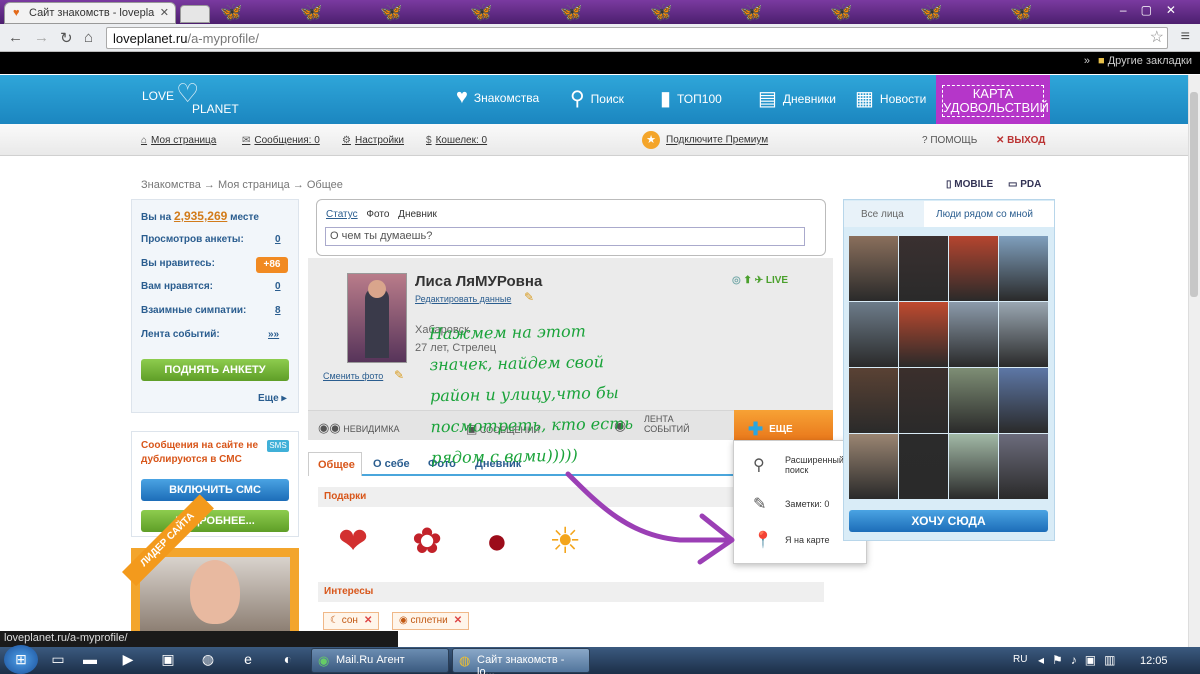 The width and height of the screenshot is (1200, 674). What do you see at coordinates (370, 660) in the screenshot?
I see `taskbar-label: Mail.Ru Агент` at bounding box center [370, 660].